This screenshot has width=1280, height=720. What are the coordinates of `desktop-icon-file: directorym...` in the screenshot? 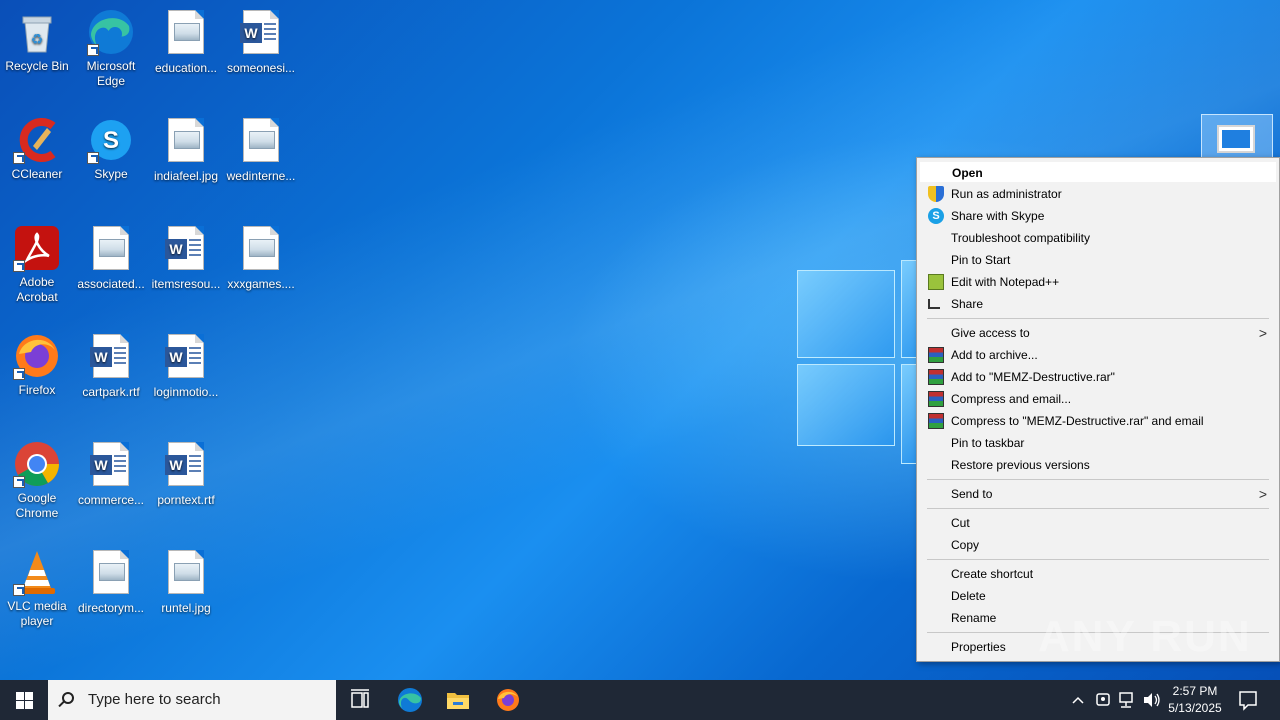 It's located at (111, 582).